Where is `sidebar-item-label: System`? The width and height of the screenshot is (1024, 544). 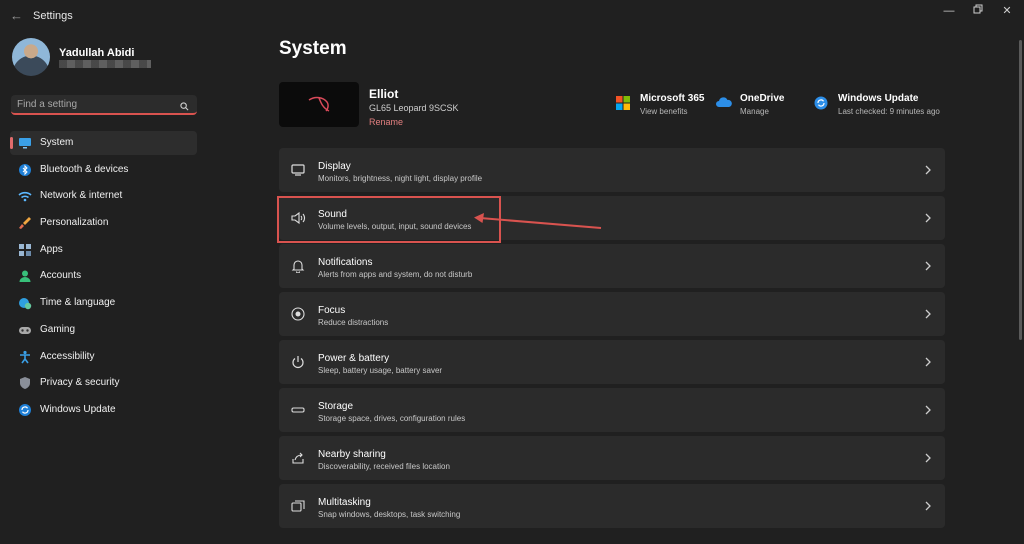
sidebar-item-label: System is located at coordinates (57, 142).